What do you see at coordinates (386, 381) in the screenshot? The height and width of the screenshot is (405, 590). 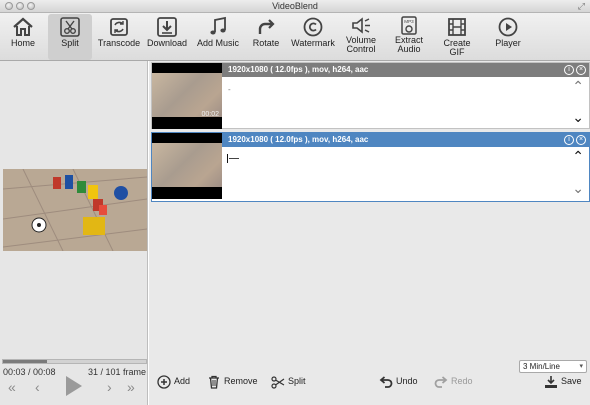 I see `undo-icon` at bounding box center [386, 381].